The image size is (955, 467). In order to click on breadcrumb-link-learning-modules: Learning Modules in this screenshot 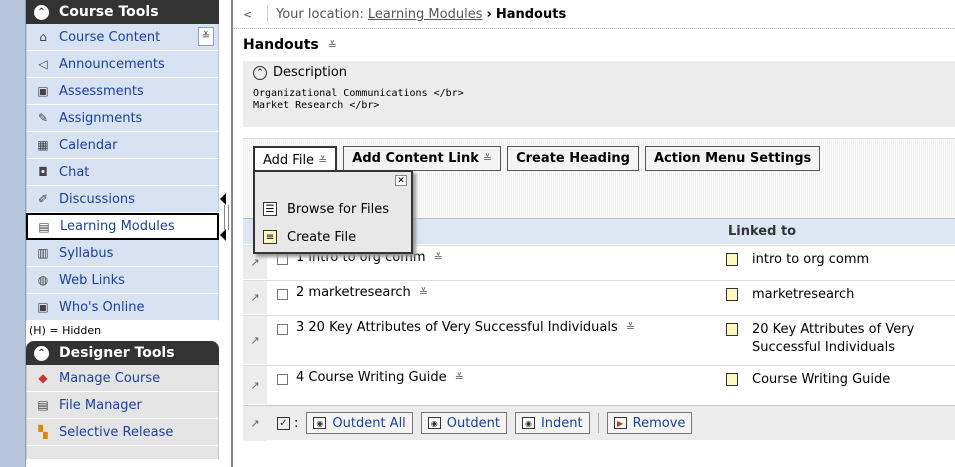, I will do `click(425, 14)`.